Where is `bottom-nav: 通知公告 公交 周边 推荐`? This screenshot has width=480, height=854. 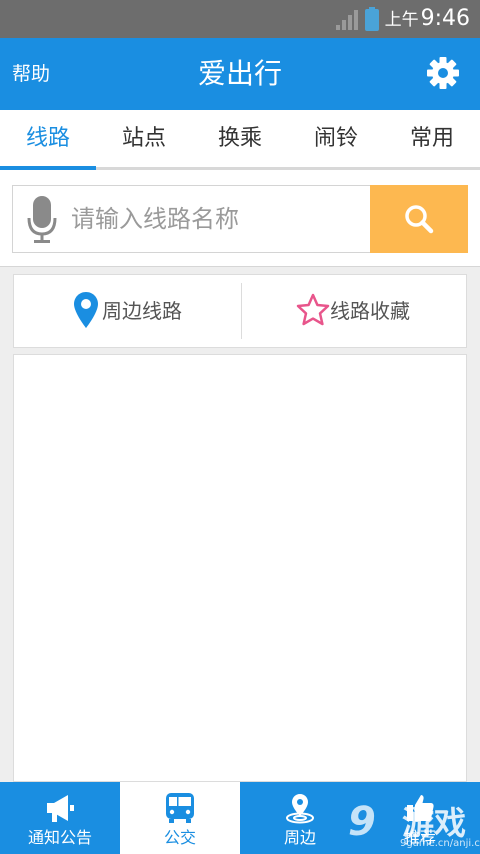 bottom-nav: 通知公告 公交 周边 推荐 is located at coordinates (240, 818).